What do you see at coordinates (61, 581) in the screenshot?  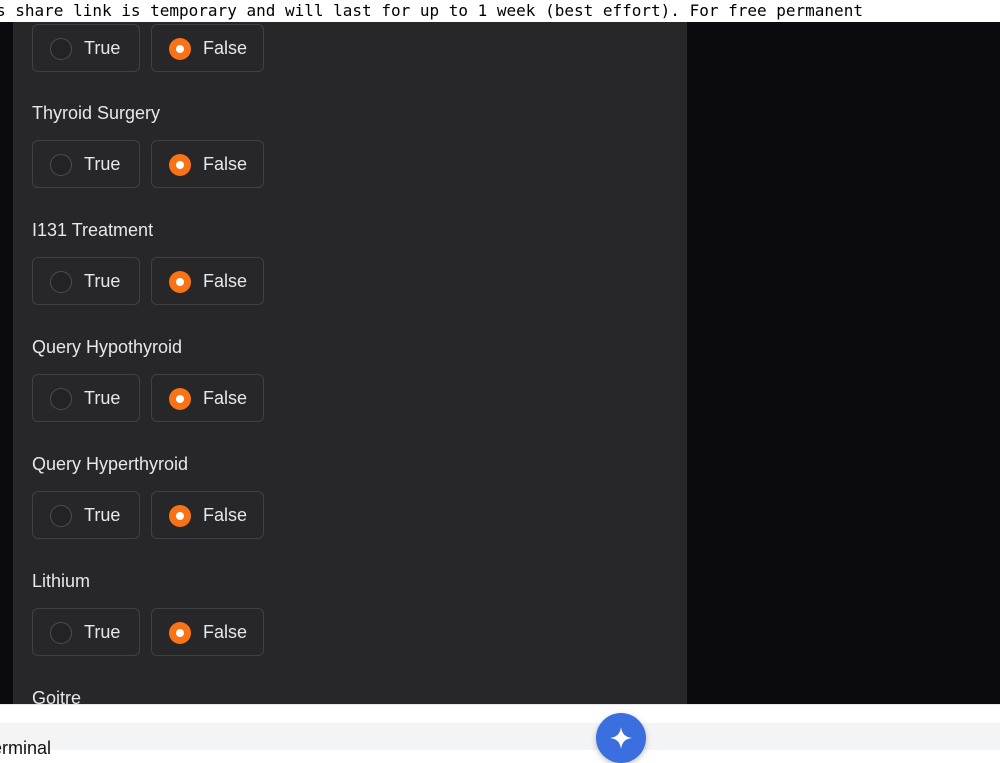 I see `question-label-lithium: Lithium` at bounding box center [61, 581].